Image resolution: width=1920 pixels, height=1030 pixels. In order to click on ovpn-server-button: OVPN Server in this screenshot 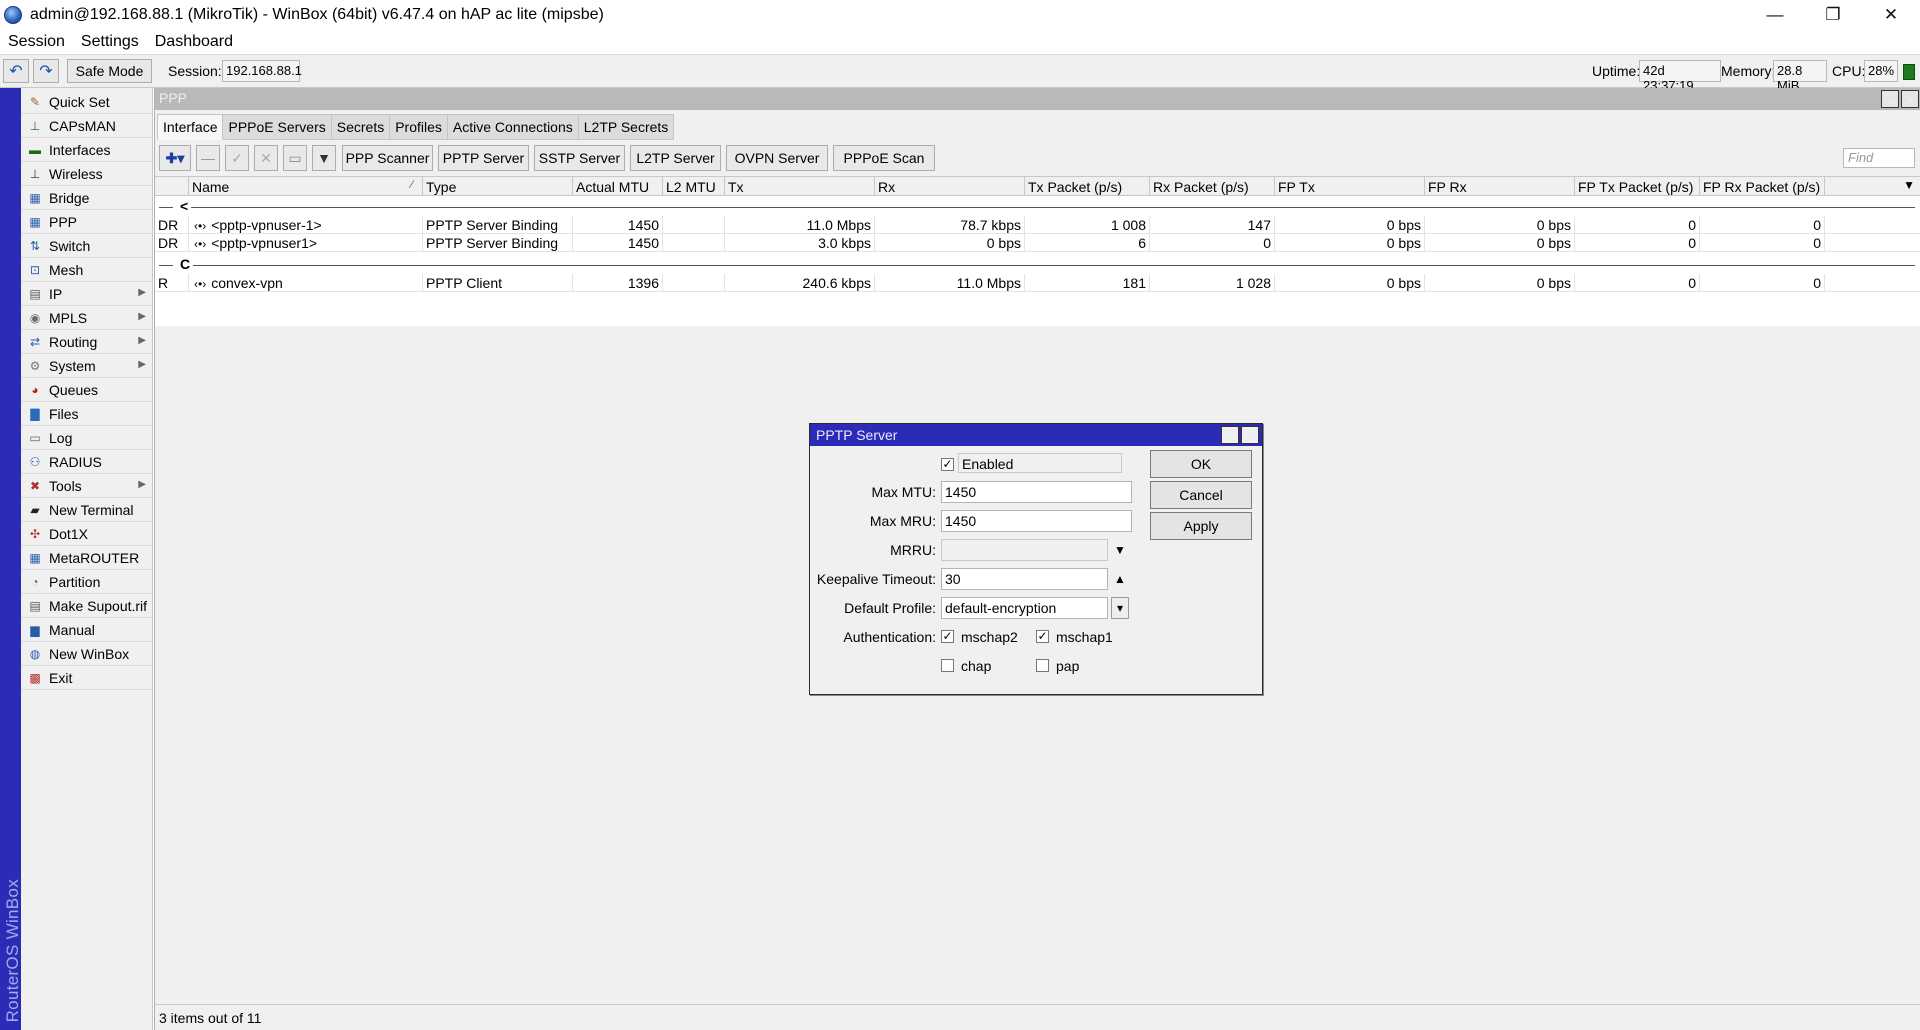, I will do `click(777, 158)`.